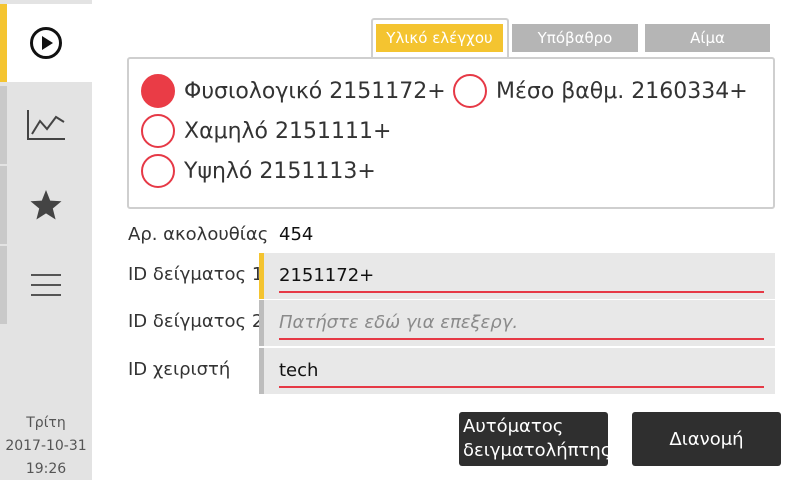 The height and width of the screenshot is (480, 800). I want to click on sample-id-2-placeholder: Πατήστε εδώ για επεξεργ., so click(399, 322).